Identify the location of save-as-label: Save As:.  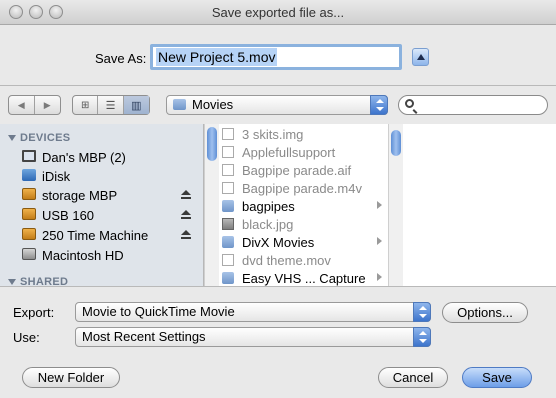
(121, 58).